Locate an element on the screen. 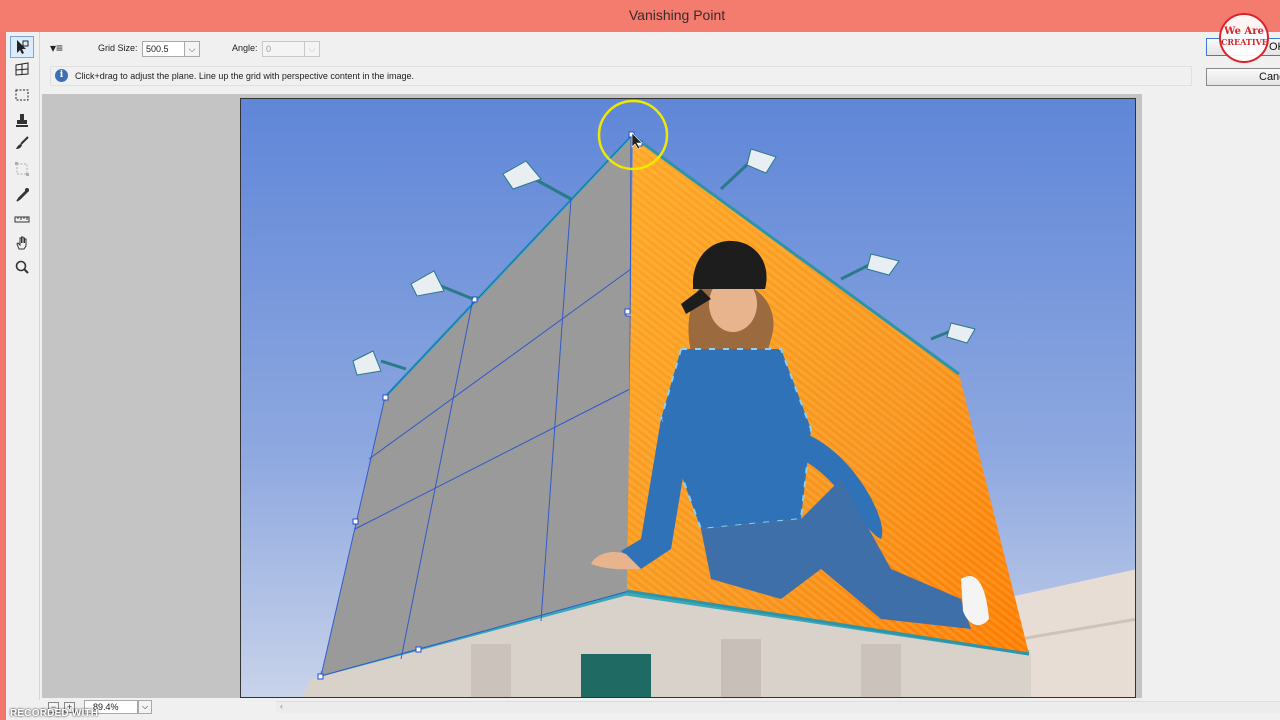 The width and height of the screenshot is (1280, 720). eyedropper-tool is located at coordinates (22, 195).